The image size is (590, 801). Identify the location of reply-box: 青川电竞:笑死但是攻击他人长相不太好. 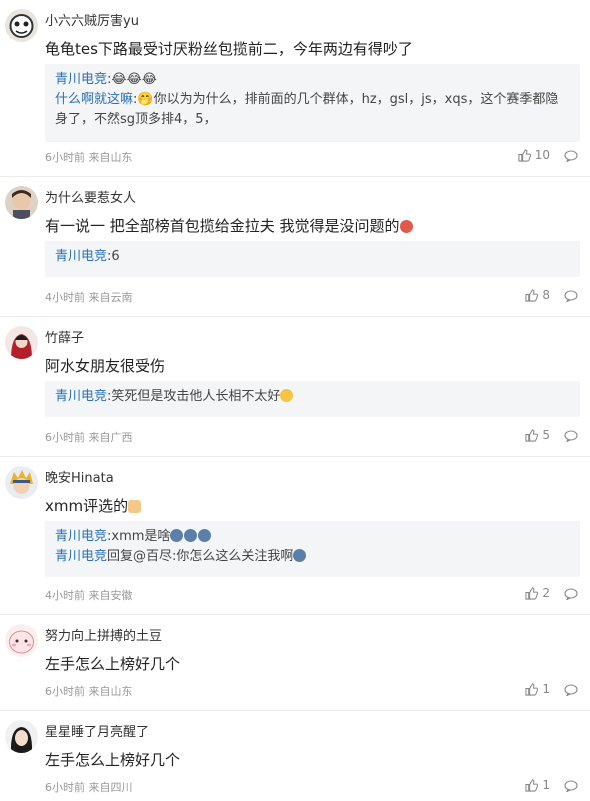
(312, 399).